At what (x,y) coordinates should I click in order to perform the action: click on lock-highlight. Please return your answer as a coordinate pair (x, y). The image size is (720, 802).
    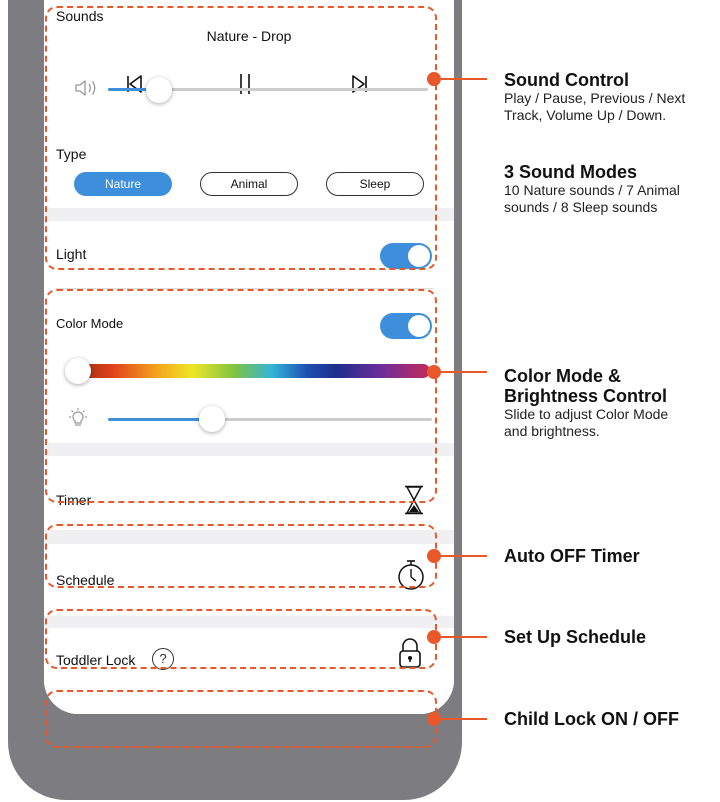
    Looking at the image, I should click on (241, 719).